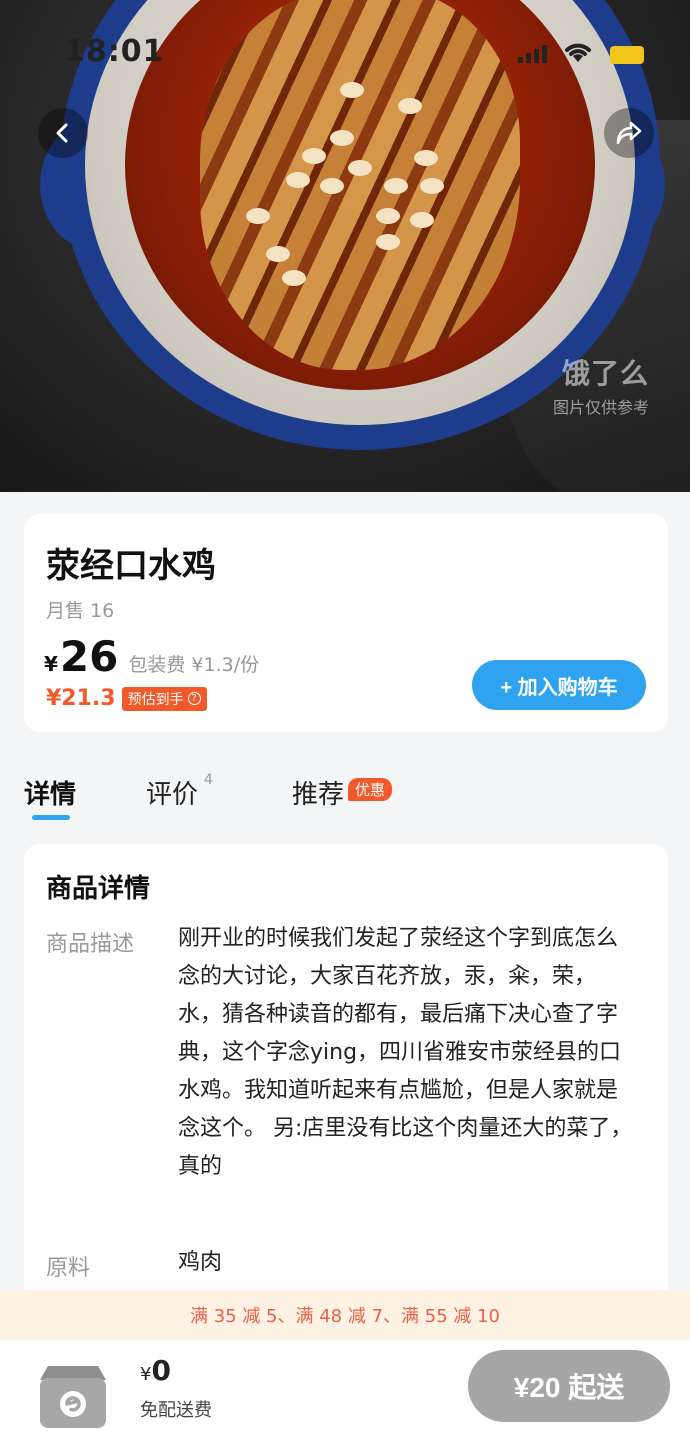  Describe the element at coordinates (345, 1391) in the screenshot. I see `bottom-bar: ¥ 0 免配送费 ¥20 起送` at that location.